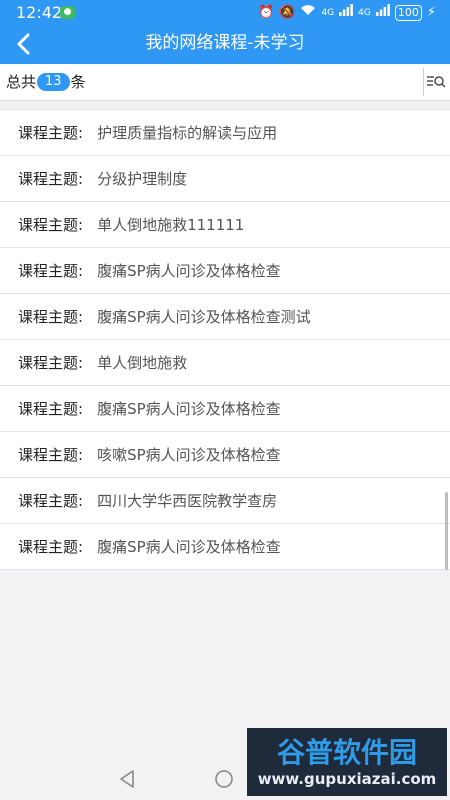 The width and height of the screenshot is (450, 800). What do you see at coordinates (423, 82) in the screenshot?
I see `divider` at bounding box center [423, 82].